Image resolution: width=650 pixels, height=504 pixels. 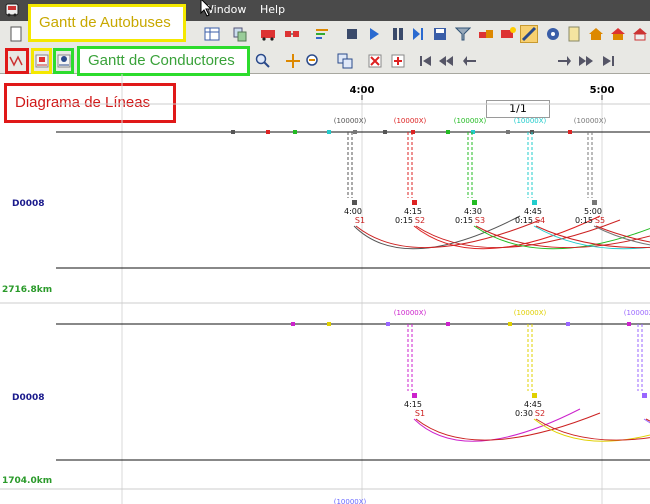 What do you see at coordinates (163, 61) in the screenshot?
I see `callout-gantt-drivers: Gantt de Conductores` at bounding box center [163, 61].